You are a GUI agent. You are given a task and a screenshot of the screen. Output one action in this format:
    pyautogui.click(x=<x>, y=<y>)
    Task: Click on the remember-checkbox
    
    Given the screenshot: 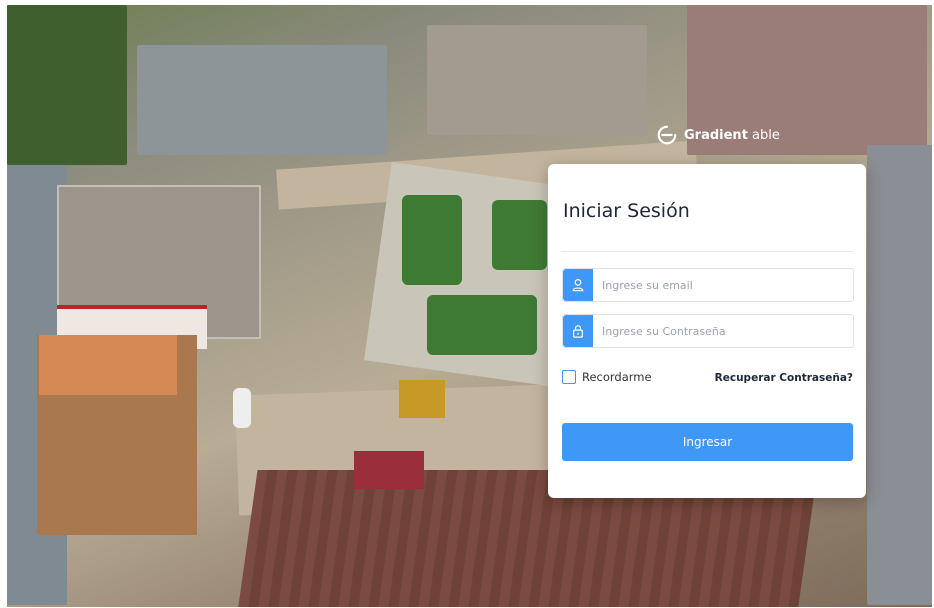 What is the action you would take?
    pyautogui.click(x=569, y=377)
    